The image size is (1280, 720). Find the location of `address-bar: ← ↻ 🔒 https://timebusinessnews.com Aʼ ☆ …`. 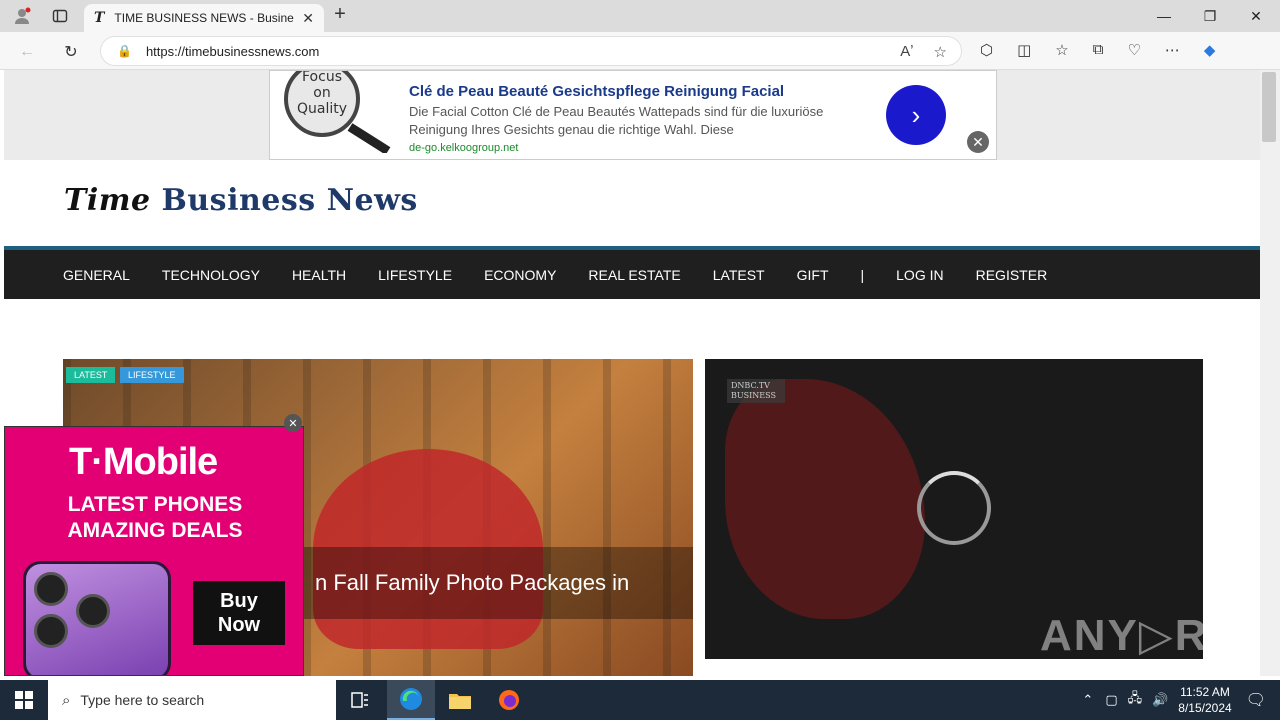

address-bar: ← ↻ 🔒 https://timebusinessnews.com Aʼ ☆ … is located at coordinates (640, 51).